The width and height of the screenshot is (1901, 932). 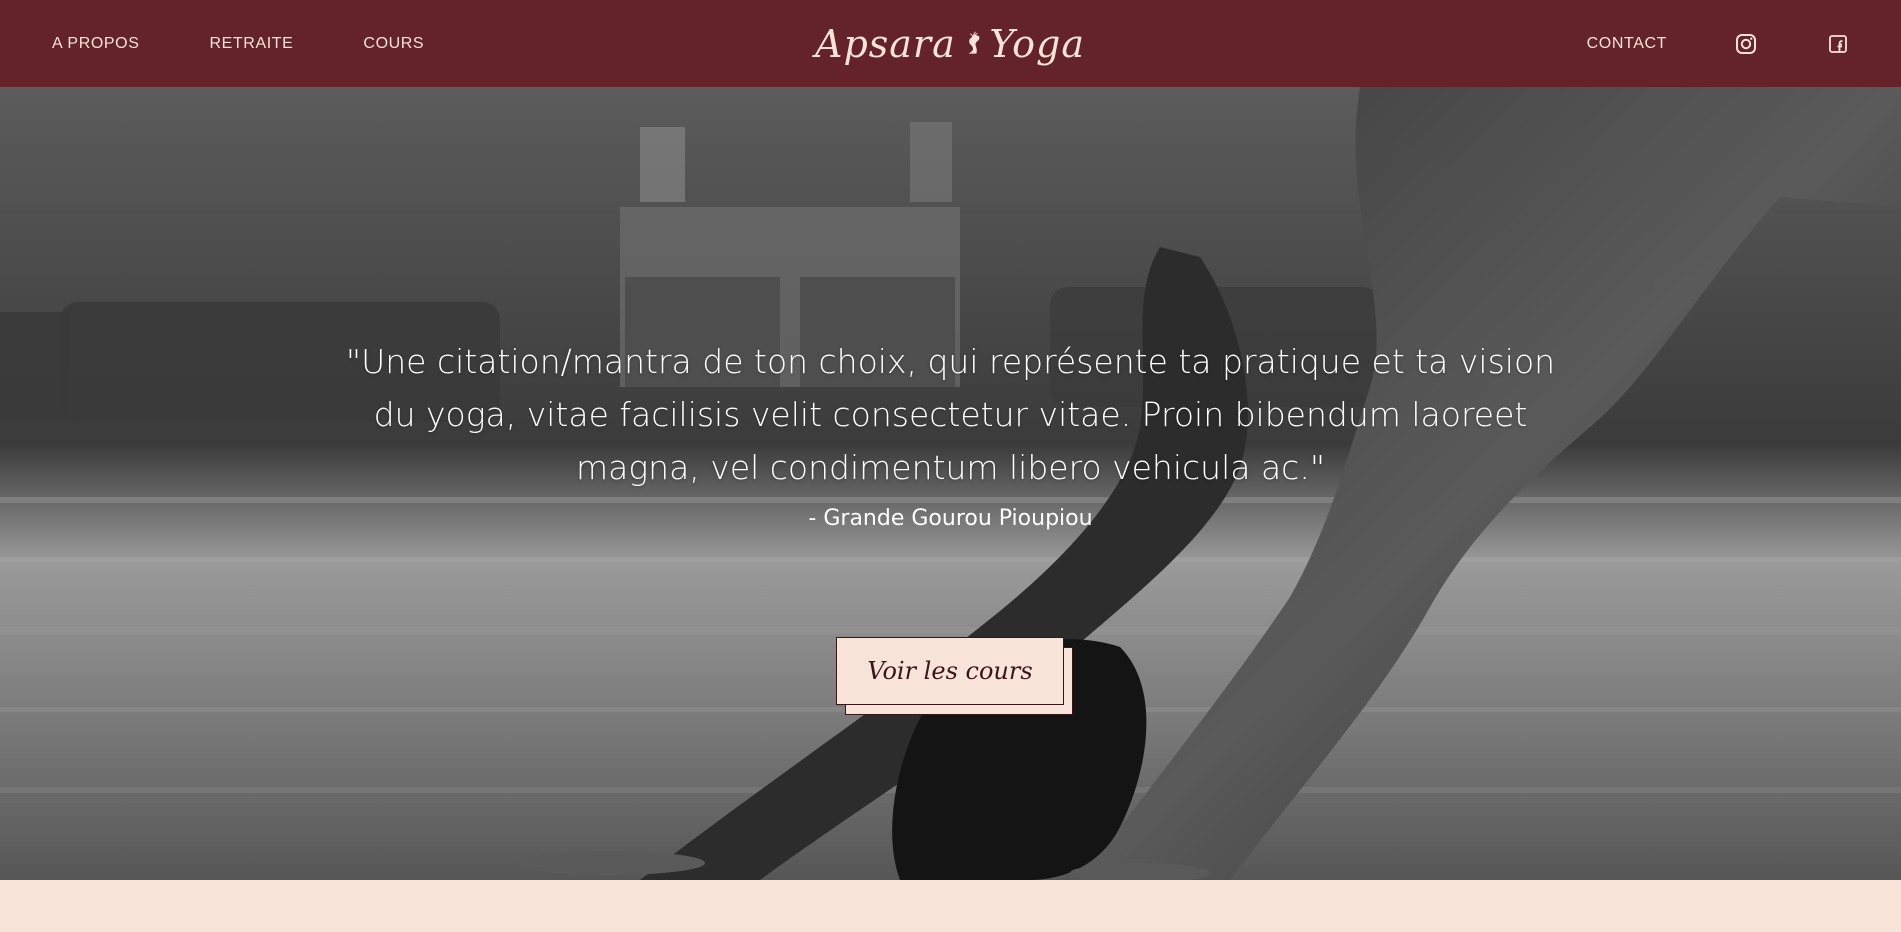 What do you see at coordinates (96, 44) in the screenshot?
I see `nav-link-a-propos: A PROPOS` at bounding box center [96, 44].